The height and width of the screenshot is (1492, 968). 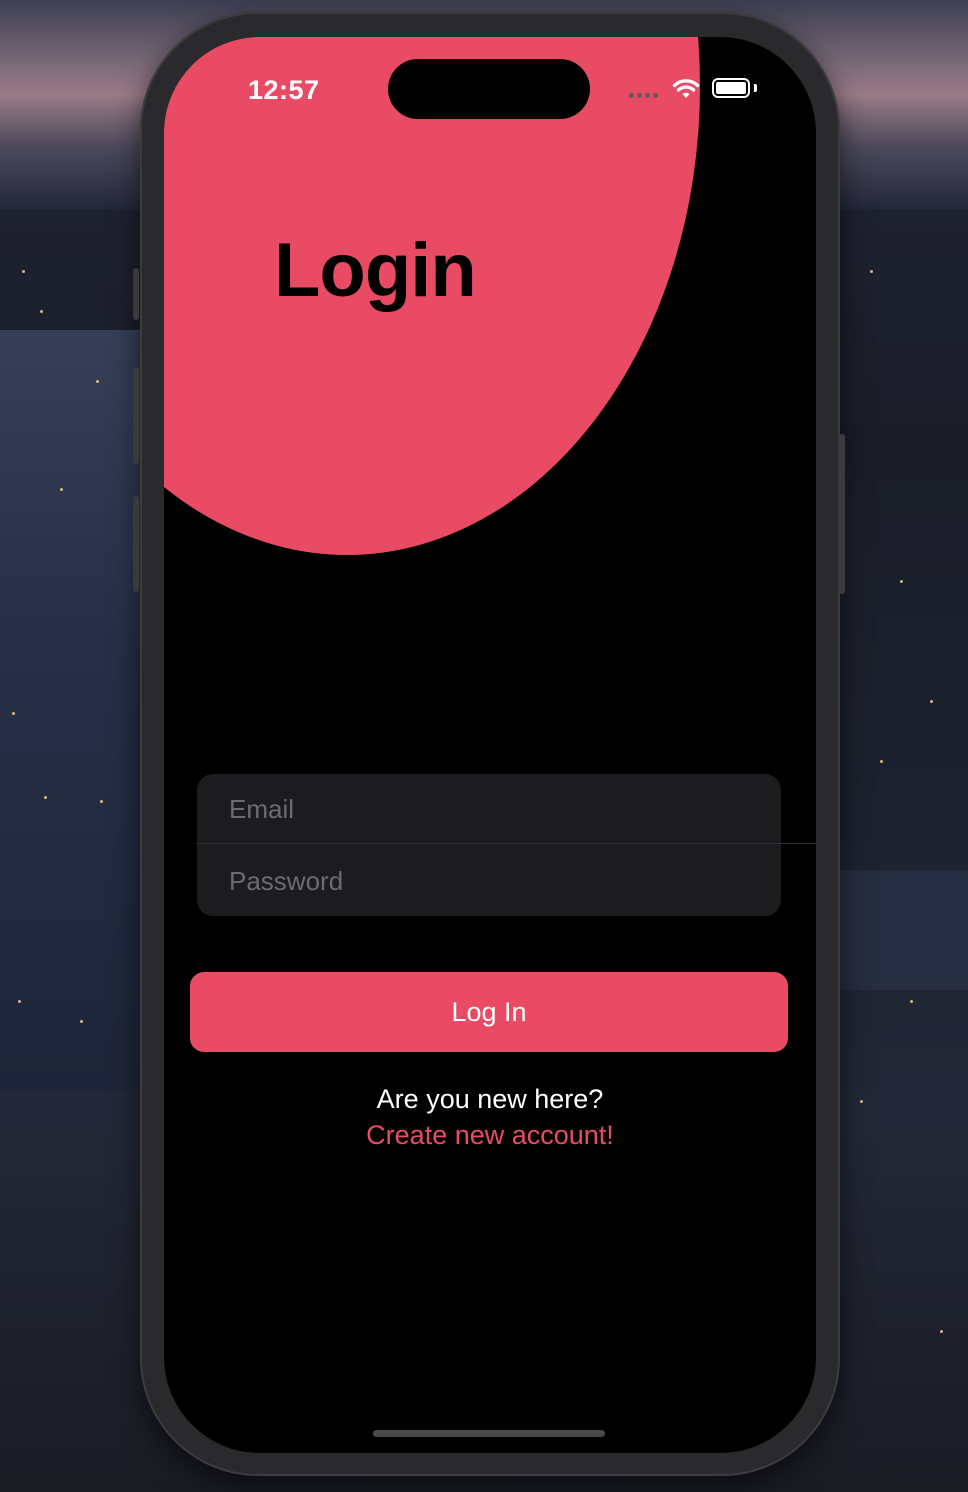 I want to click on background-river-right, so click(x=898, y=930).